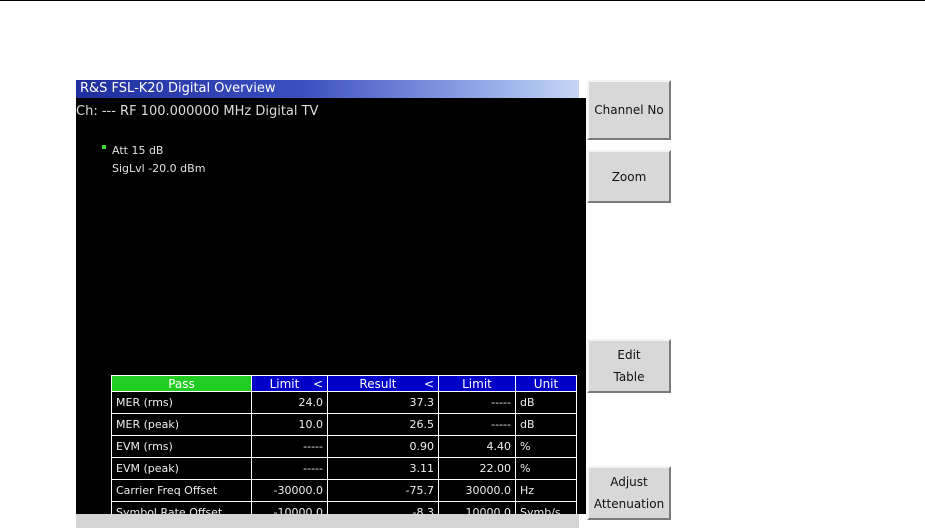 The image size is (925, 528). What do you see at coordinates (477, 490) in the screenshot?
I see `row-limit-high: 30000.0` at bounding box center [477, 490].